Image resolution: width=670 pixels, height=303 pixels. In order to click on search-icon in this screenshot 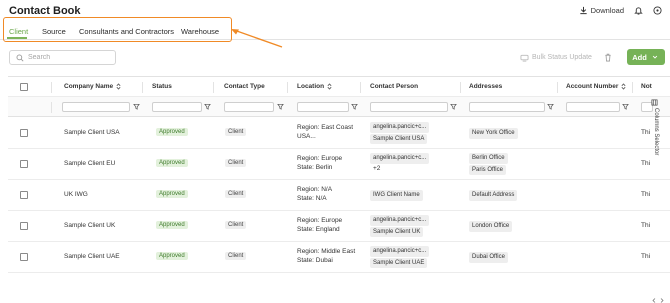, I will do `click(19, 57)`.